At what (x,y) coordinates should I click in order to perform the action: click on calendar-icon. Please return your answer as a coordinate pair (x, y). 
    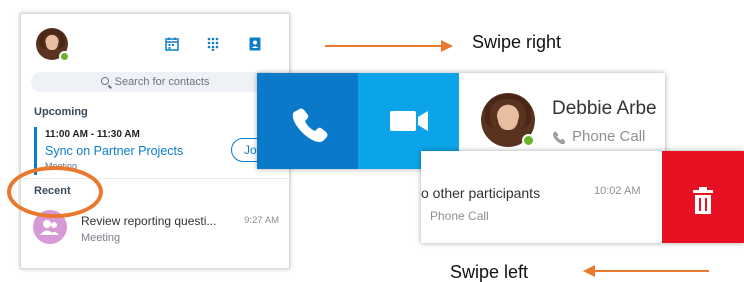
    Looking at the image, I should click on (172, 44).